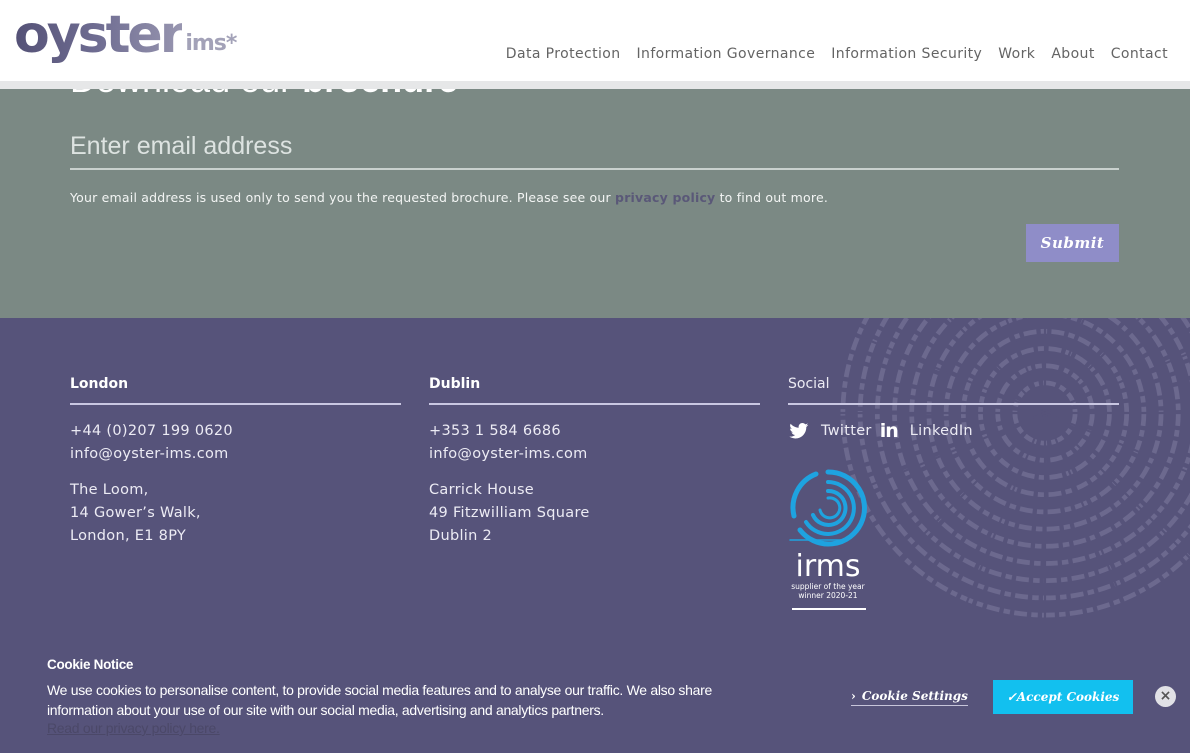  What do you see at coordinates (889, 431) in the screenshot?
I see `linkedin-icon: in` at bounding box center [889, 431].